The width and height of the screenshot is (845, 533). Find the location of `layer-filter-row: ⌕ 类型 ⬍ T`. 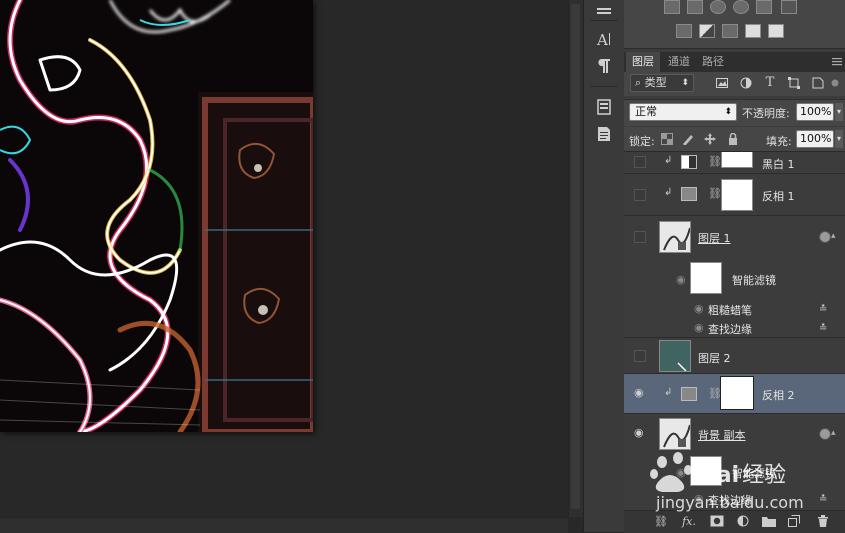

layer-filter-row: ⌕ 类型 ⬍ T is located at coordinates (734, 84).